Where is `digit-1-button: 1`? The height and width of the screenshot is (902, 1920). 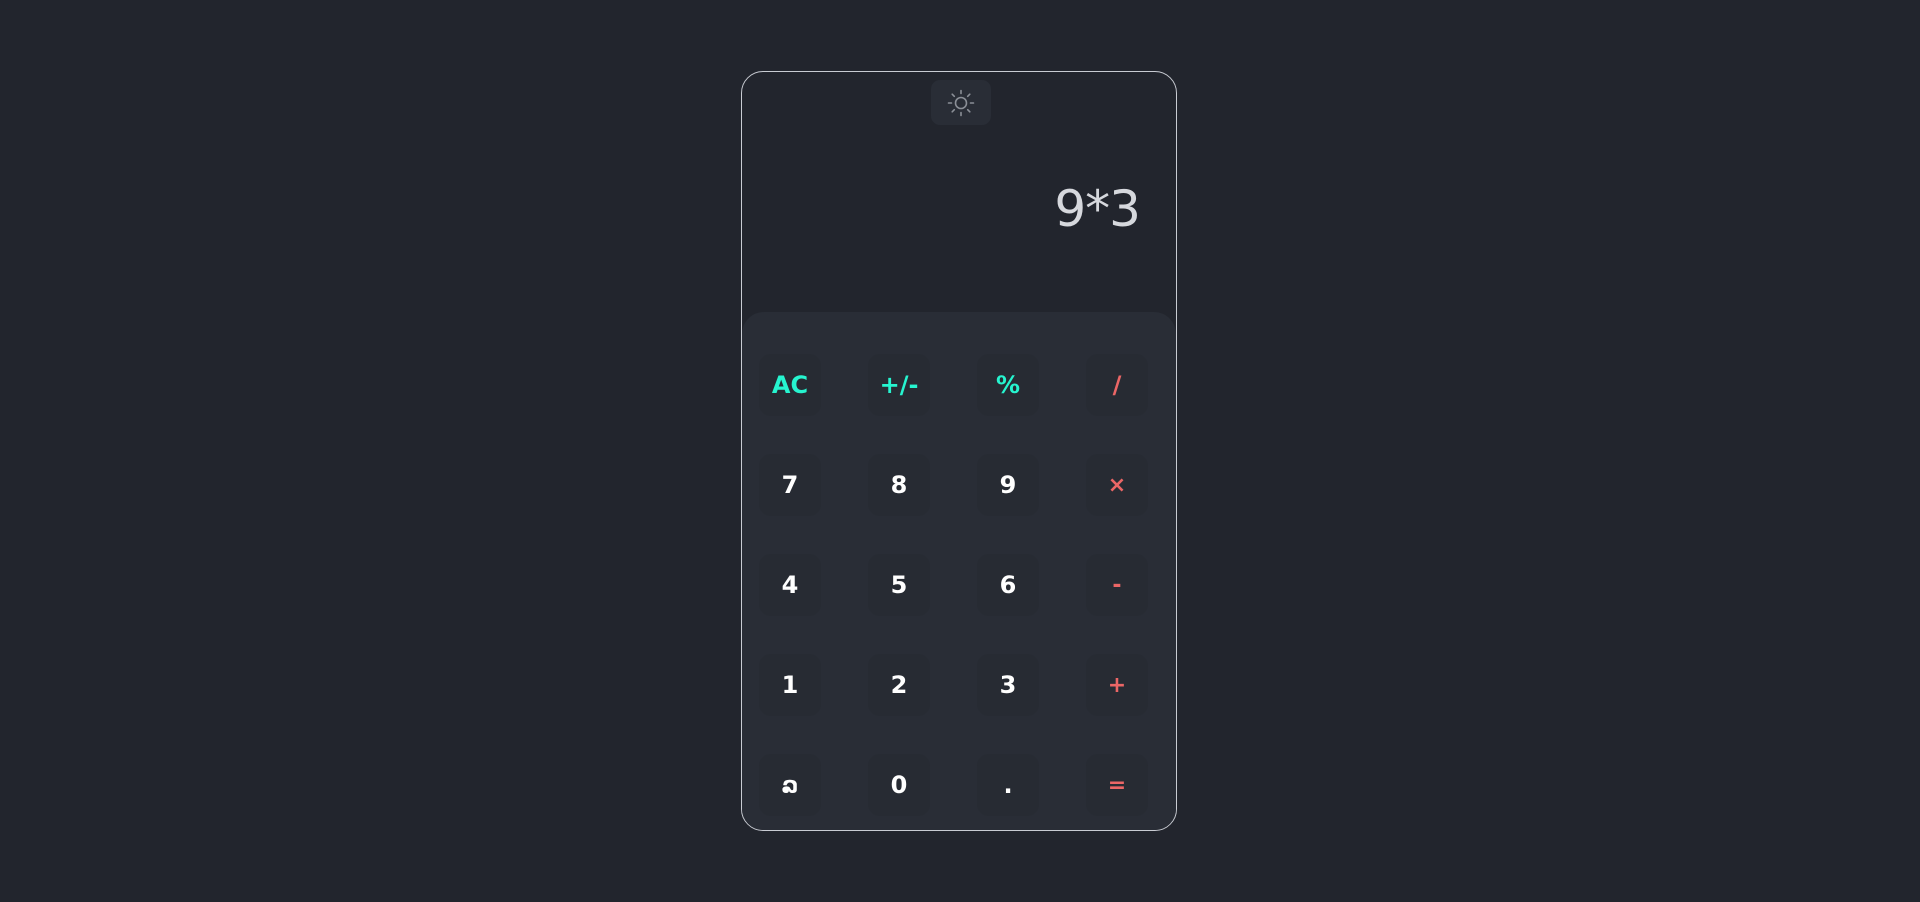
digit-1-button: 1 is located at coordinates (790, 685).